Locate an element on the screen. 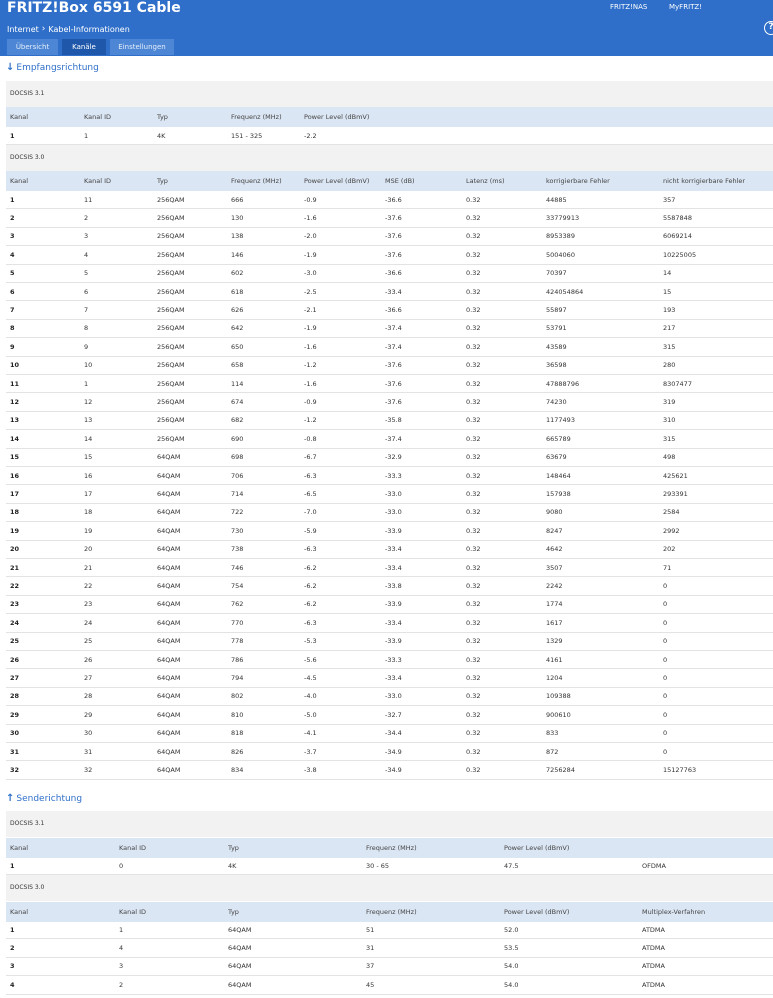 This screenshot has width=773, height=998. table-row: 24 24 64QAM 770 -6.3 -33.4 0.32 1617 0 is located at coordinates (389, 623).